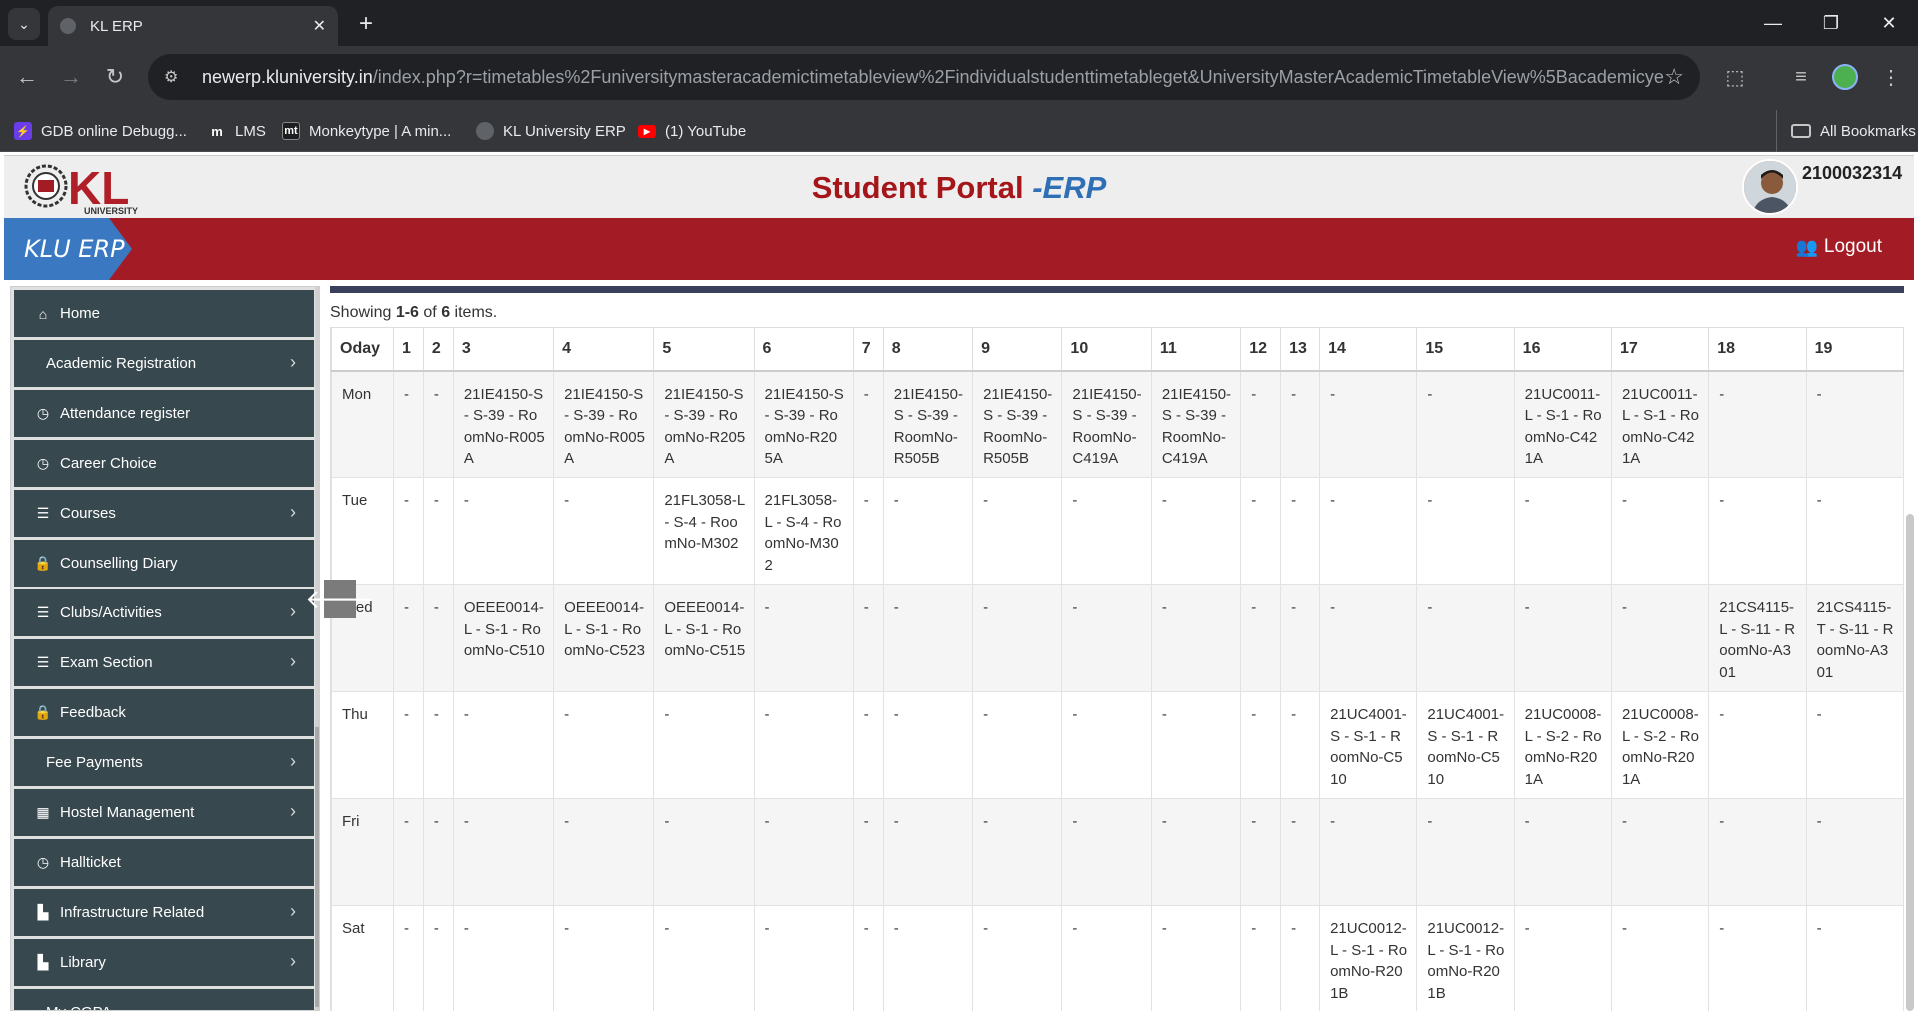 This screenshot has width=1918, height=1011. What do you see at coordinates (366, 24) in the screenshot?
I see `new-tab-plus-icon: +` at bounding box center [366, 24].